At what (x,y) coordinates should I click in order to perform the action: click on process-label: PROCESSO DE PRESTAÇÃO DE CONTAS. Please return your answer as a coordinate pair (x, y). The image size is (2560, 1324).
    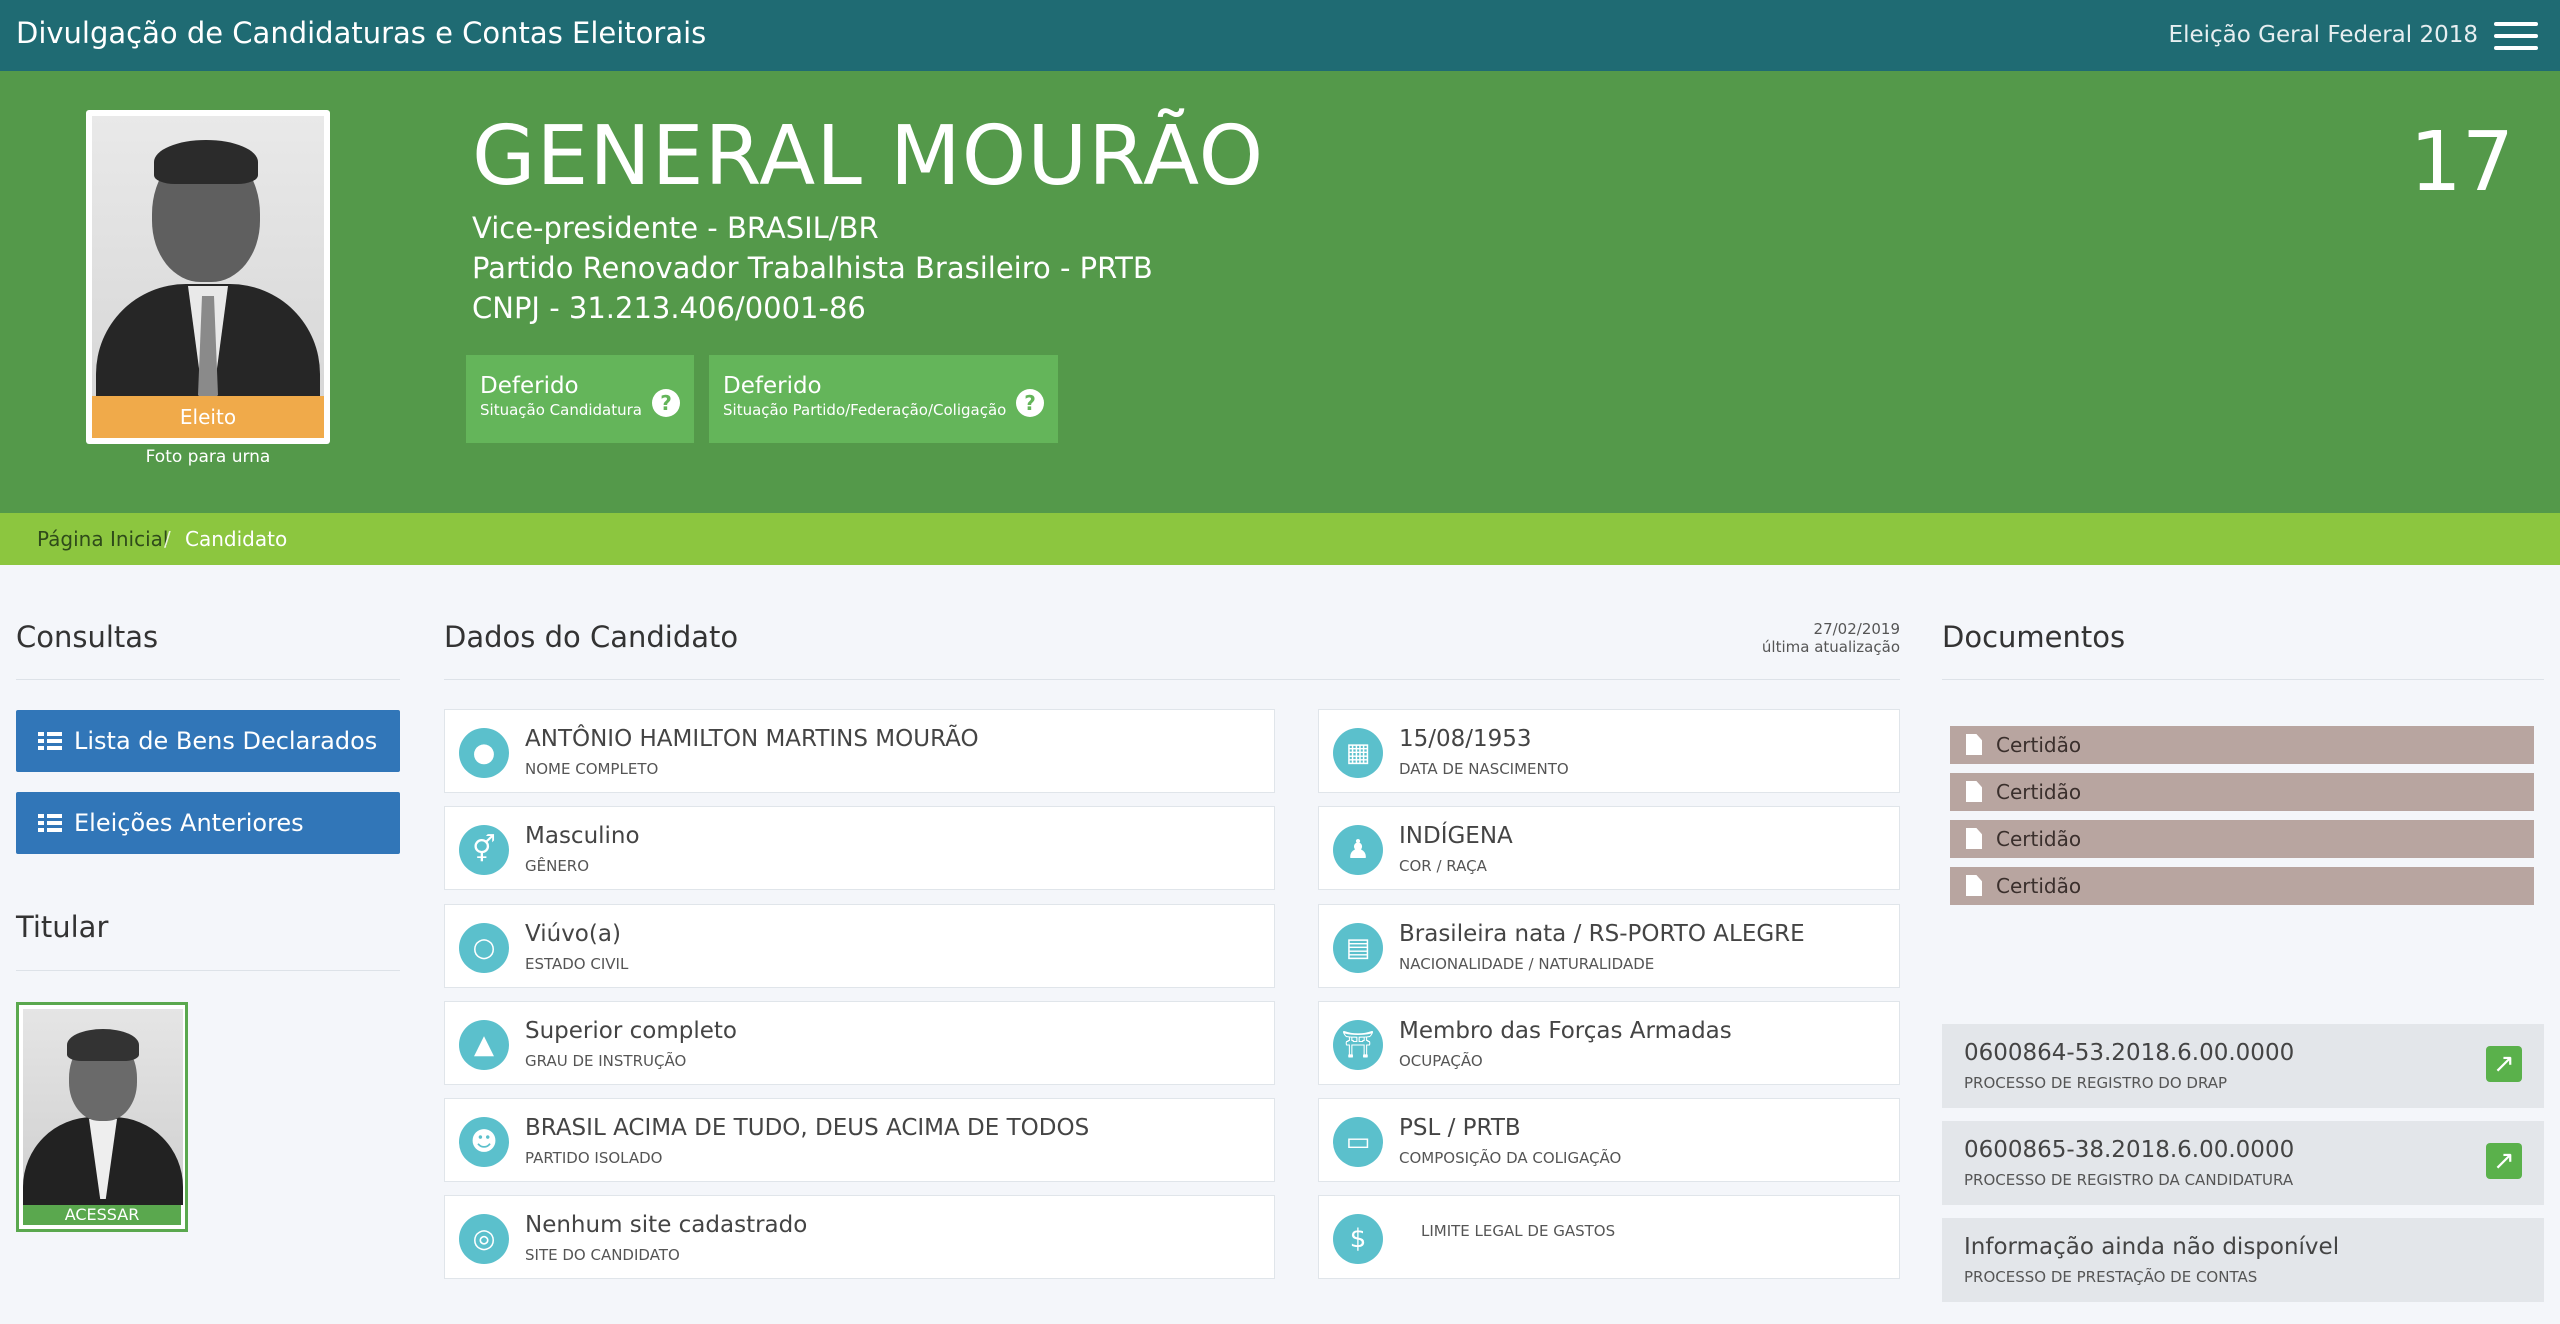
    Looking at the image, I should click on (2111, 1277).